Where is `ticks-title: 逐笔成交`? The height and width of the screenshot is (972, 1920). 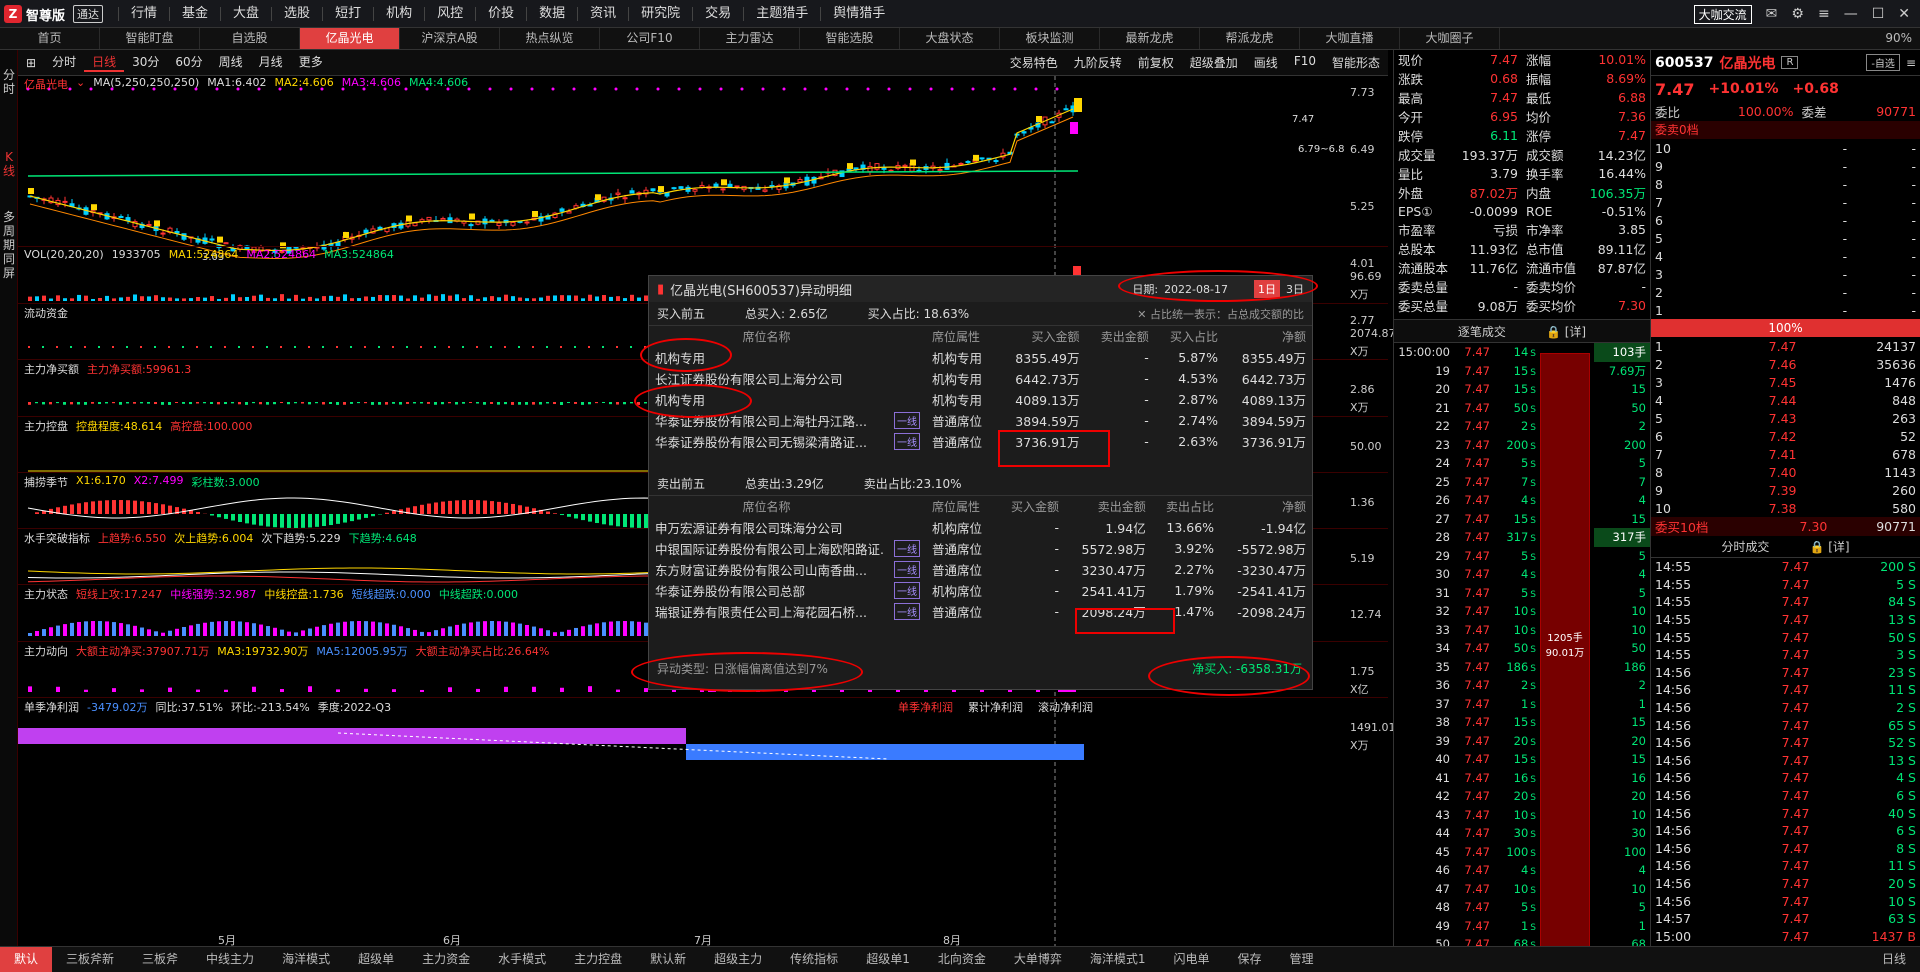 ticks-title: 逐笔成交 is located at coordinates (1482, 331).